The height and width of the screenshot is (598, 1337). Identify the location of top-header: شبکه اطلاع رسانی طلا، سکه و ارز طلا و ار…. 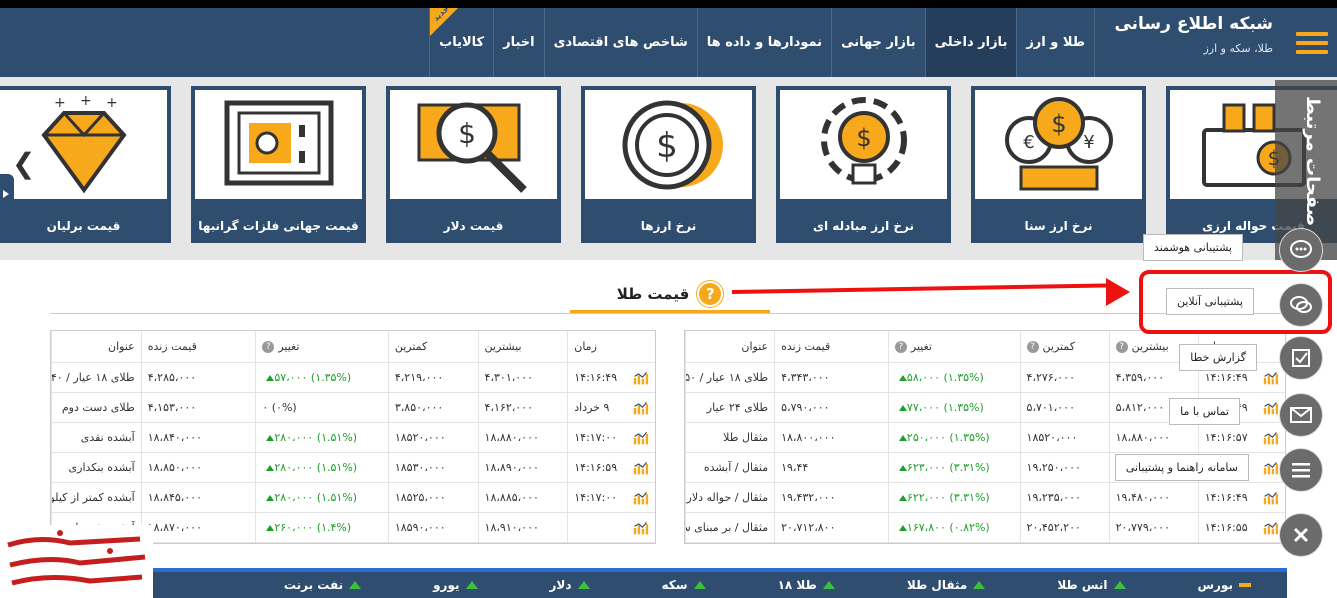
(668, 38).